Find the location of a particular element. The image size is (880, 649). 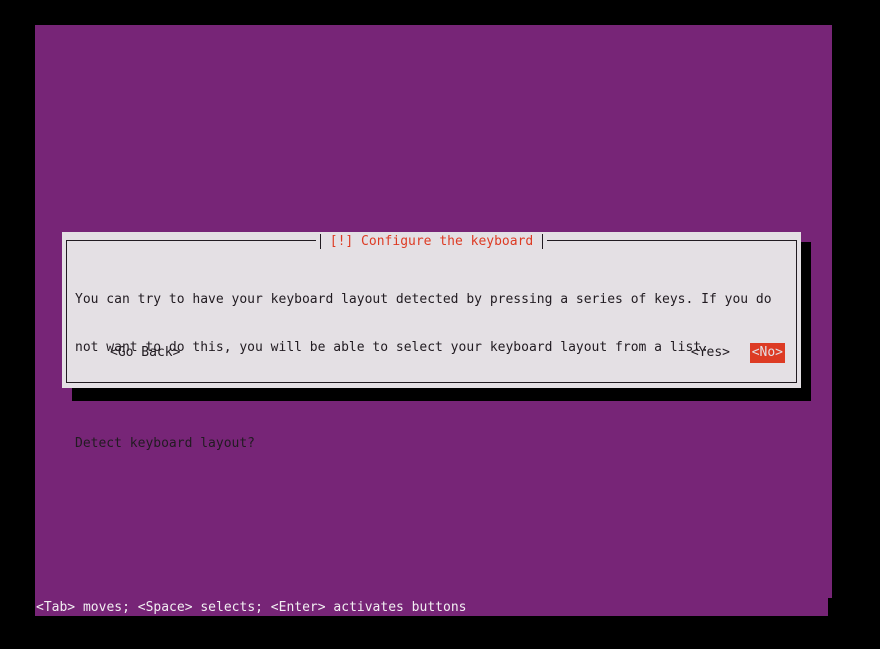

dialog-button-row: <Go Back> <Yes> <No> is located at coordinates (430, 353).